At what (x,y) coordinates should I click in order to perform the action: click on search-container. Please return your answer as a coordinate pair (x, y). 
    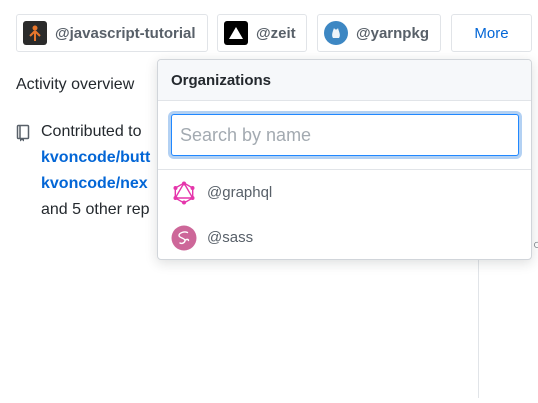
    Looking at the image, I should click on (344, 135).